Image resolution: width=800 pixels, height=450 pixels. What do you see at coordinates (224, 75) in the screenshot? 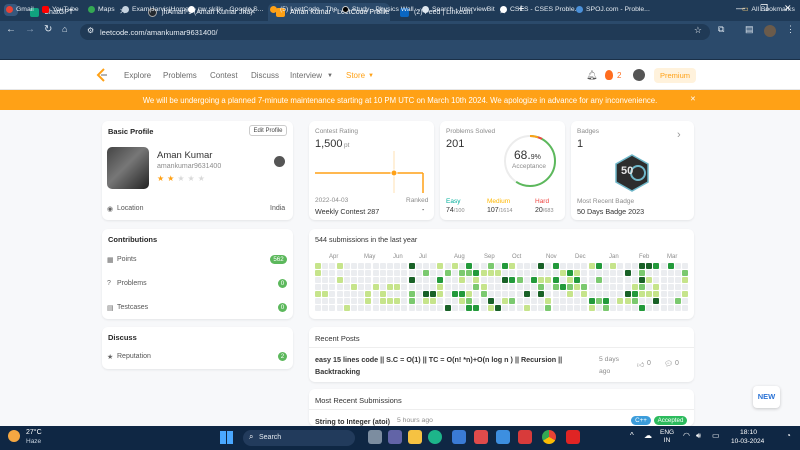
I see `nav-contest: Contest` at bounding box center [224, 75].